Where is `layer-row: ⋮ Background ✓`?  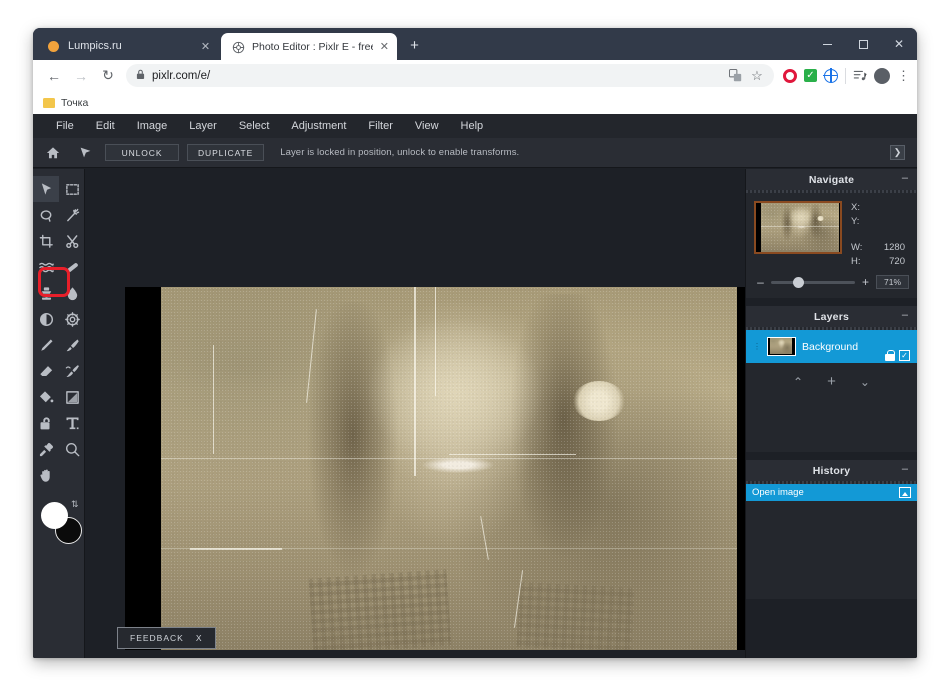
layer-row: ⋮ Background ✓ is located at coordinates (831, 346).